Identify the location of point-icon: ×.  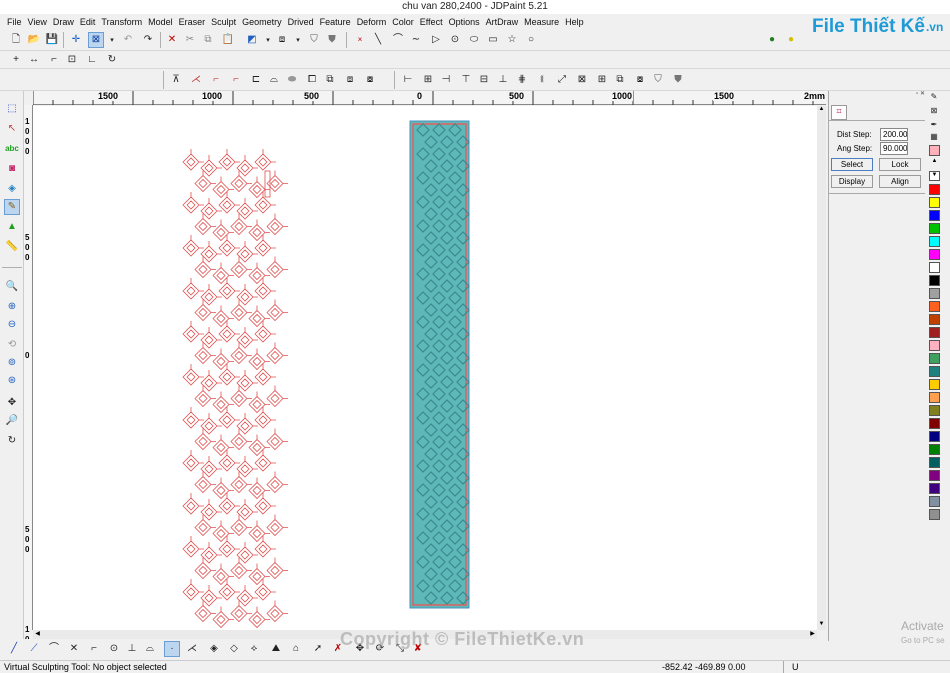
(360, 40).